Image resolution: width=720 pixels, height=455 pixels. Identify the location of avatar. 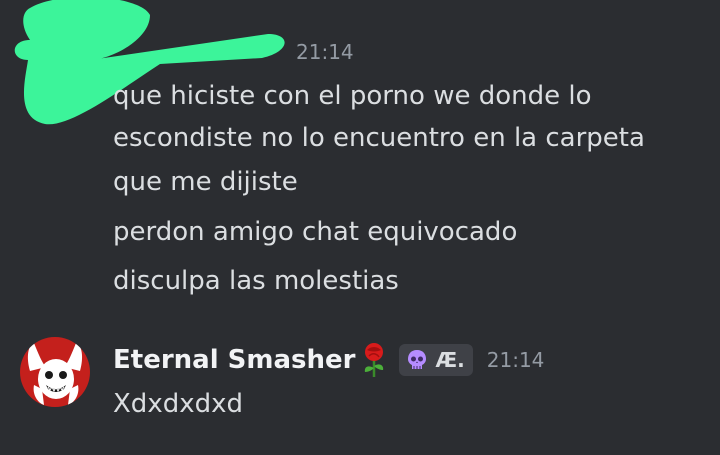
(55, 372).